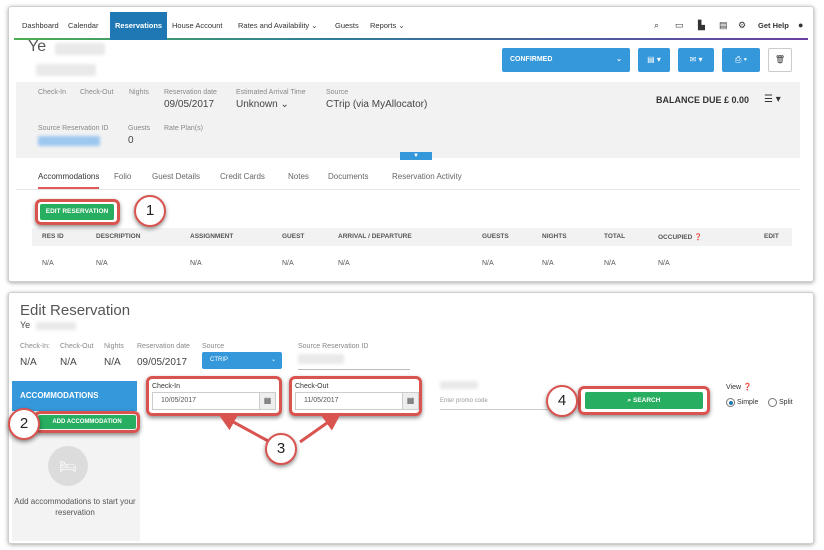  What do you see at coordinates (150, 211) in the screenshot?
I see `step-badge-1: 1` at bounding box center [150, 211].